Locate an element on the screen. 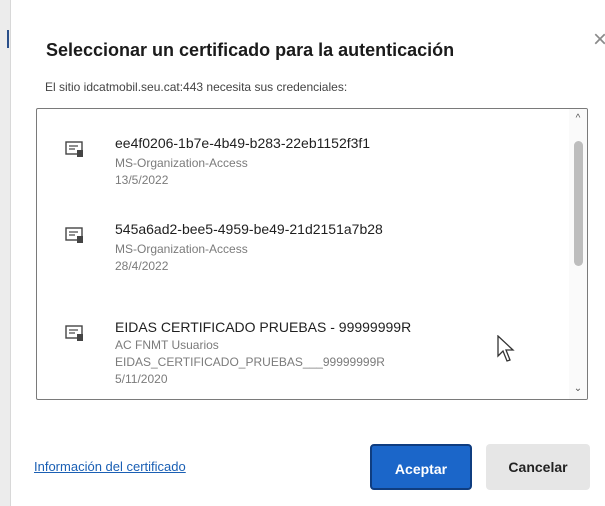  cancel-button: Cancelar is located at coordinates (538, 467).